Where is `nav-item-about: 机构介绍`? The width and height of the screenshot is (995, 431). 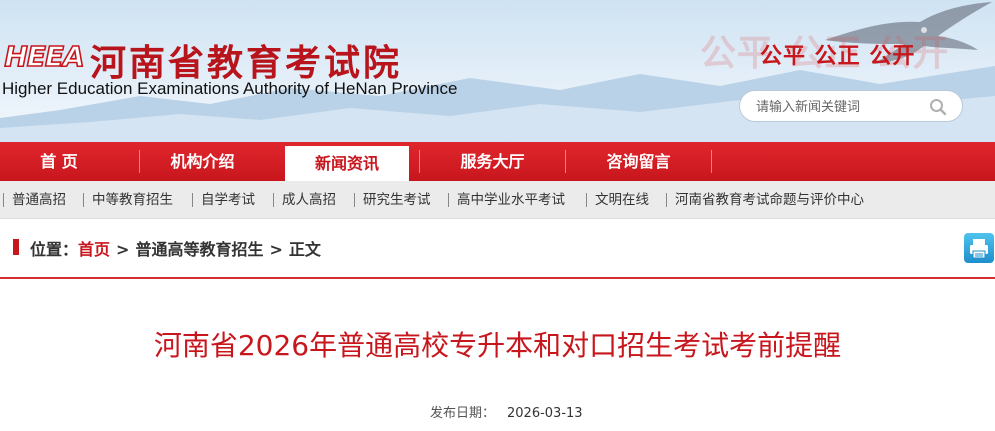 nav-item-about: 机构介绍 is located at coordinates (202, 161).